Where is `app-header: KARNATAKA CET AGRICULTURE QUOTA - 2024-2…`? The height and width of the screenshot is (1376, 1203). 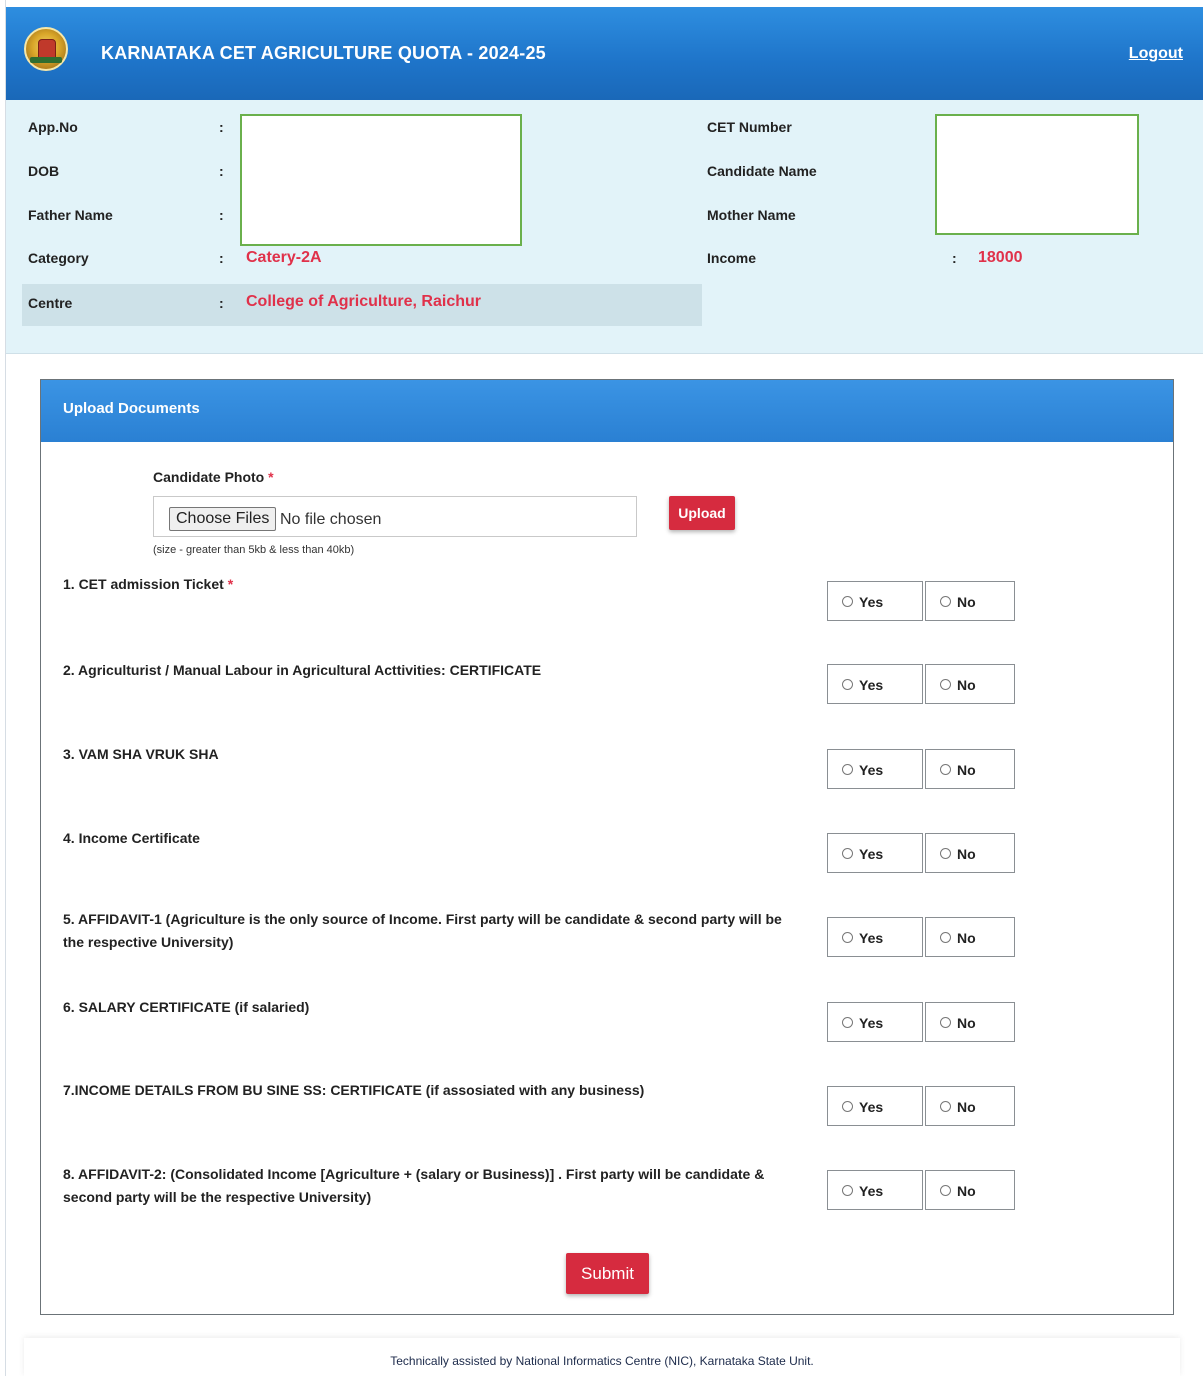
app-header: KARNATAKA CET AGRICULTURE QUOTA - 2024-2… is located at coordinates (604, 53).